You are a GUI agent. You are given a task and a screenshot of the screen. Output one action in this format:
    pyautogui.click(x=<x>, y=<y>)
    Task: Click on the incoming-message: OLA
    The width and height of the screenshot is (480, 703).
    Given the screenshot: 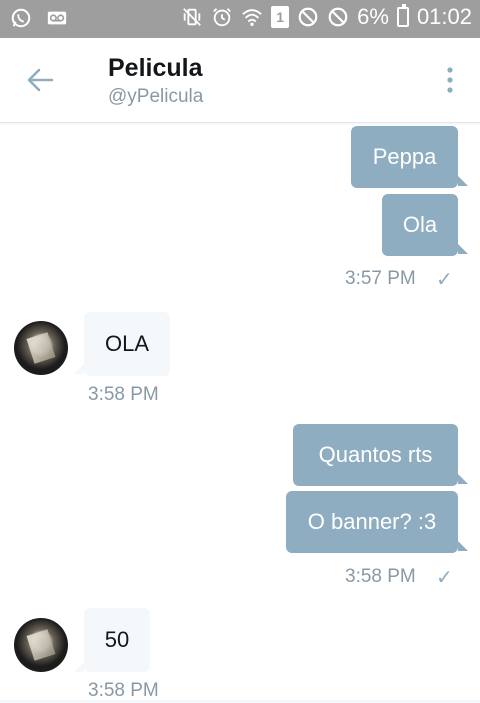 What is the action you would take?
    pyautogui.click(x=127, y=344)
    